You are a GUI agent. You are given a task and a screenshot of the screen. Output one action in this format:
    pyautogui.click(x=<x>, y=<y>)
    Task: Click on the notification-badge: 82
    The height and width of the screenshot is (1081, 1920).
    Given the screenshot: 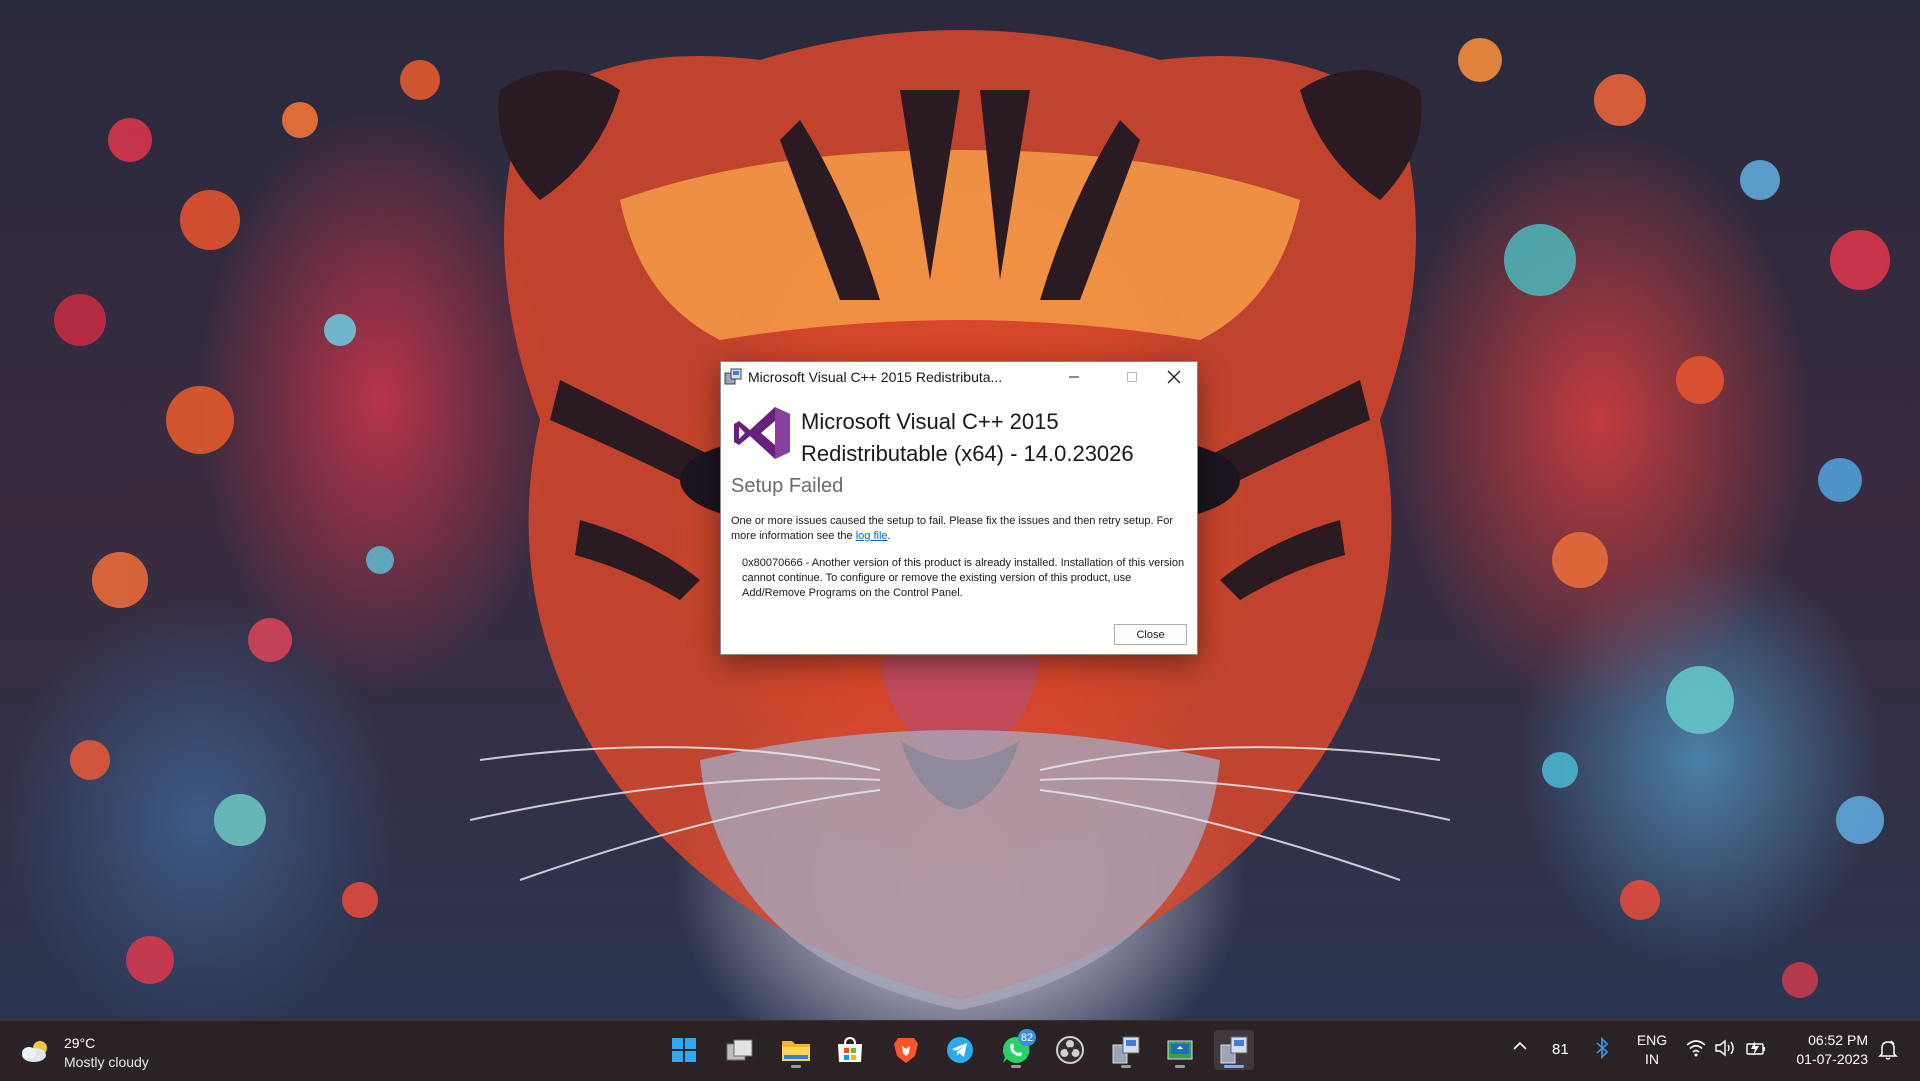 What is the action you would take?
    pyautogui.click(x=1027, y=1037)
    